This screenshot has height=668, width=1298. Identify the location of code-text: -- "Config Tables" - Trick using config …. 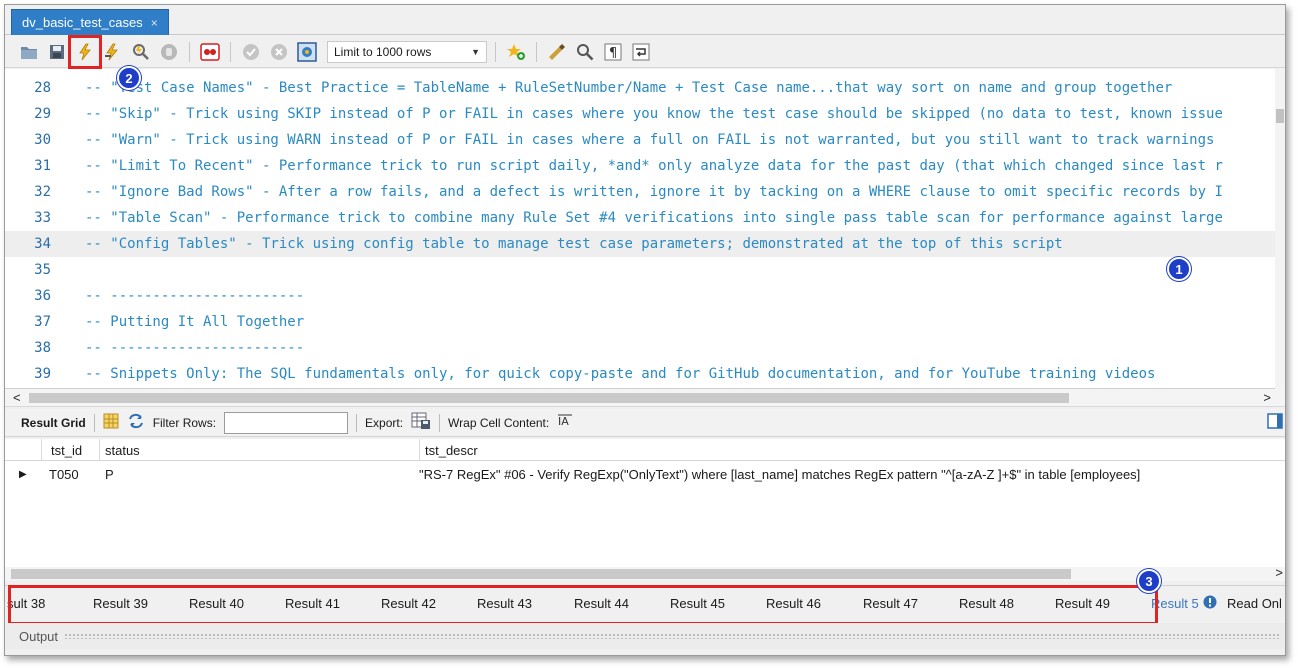
(574, 244).